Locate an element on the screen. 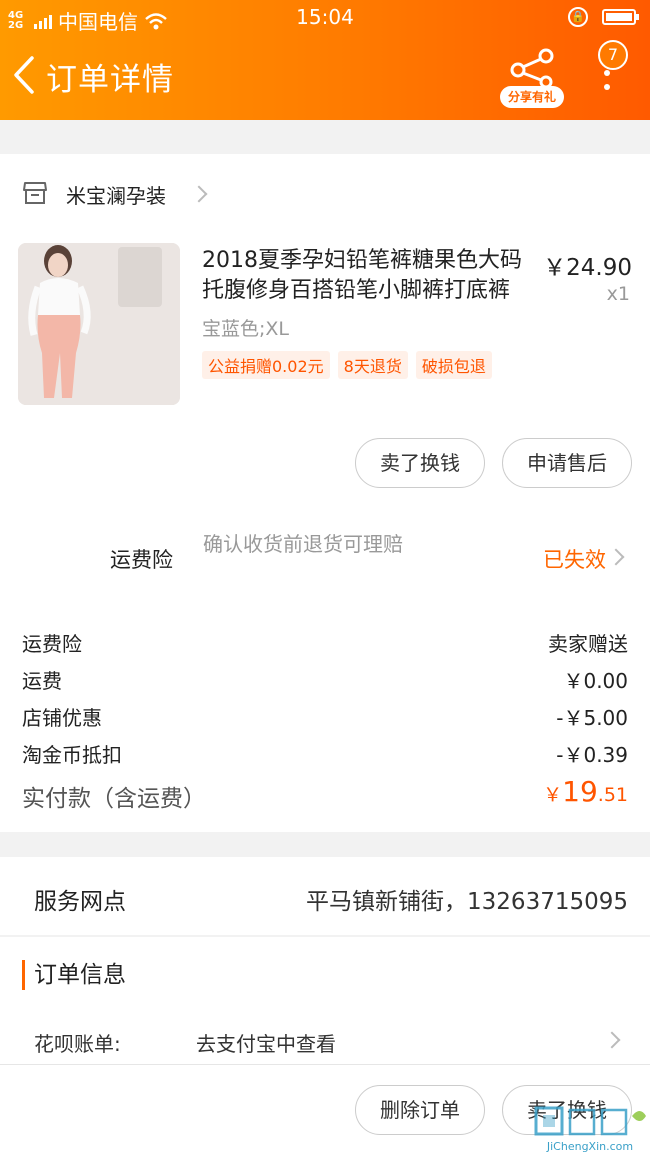 This screenshot has width=650, height=1155. tag-return: 8天退货 is located at coordinates (372, 365).